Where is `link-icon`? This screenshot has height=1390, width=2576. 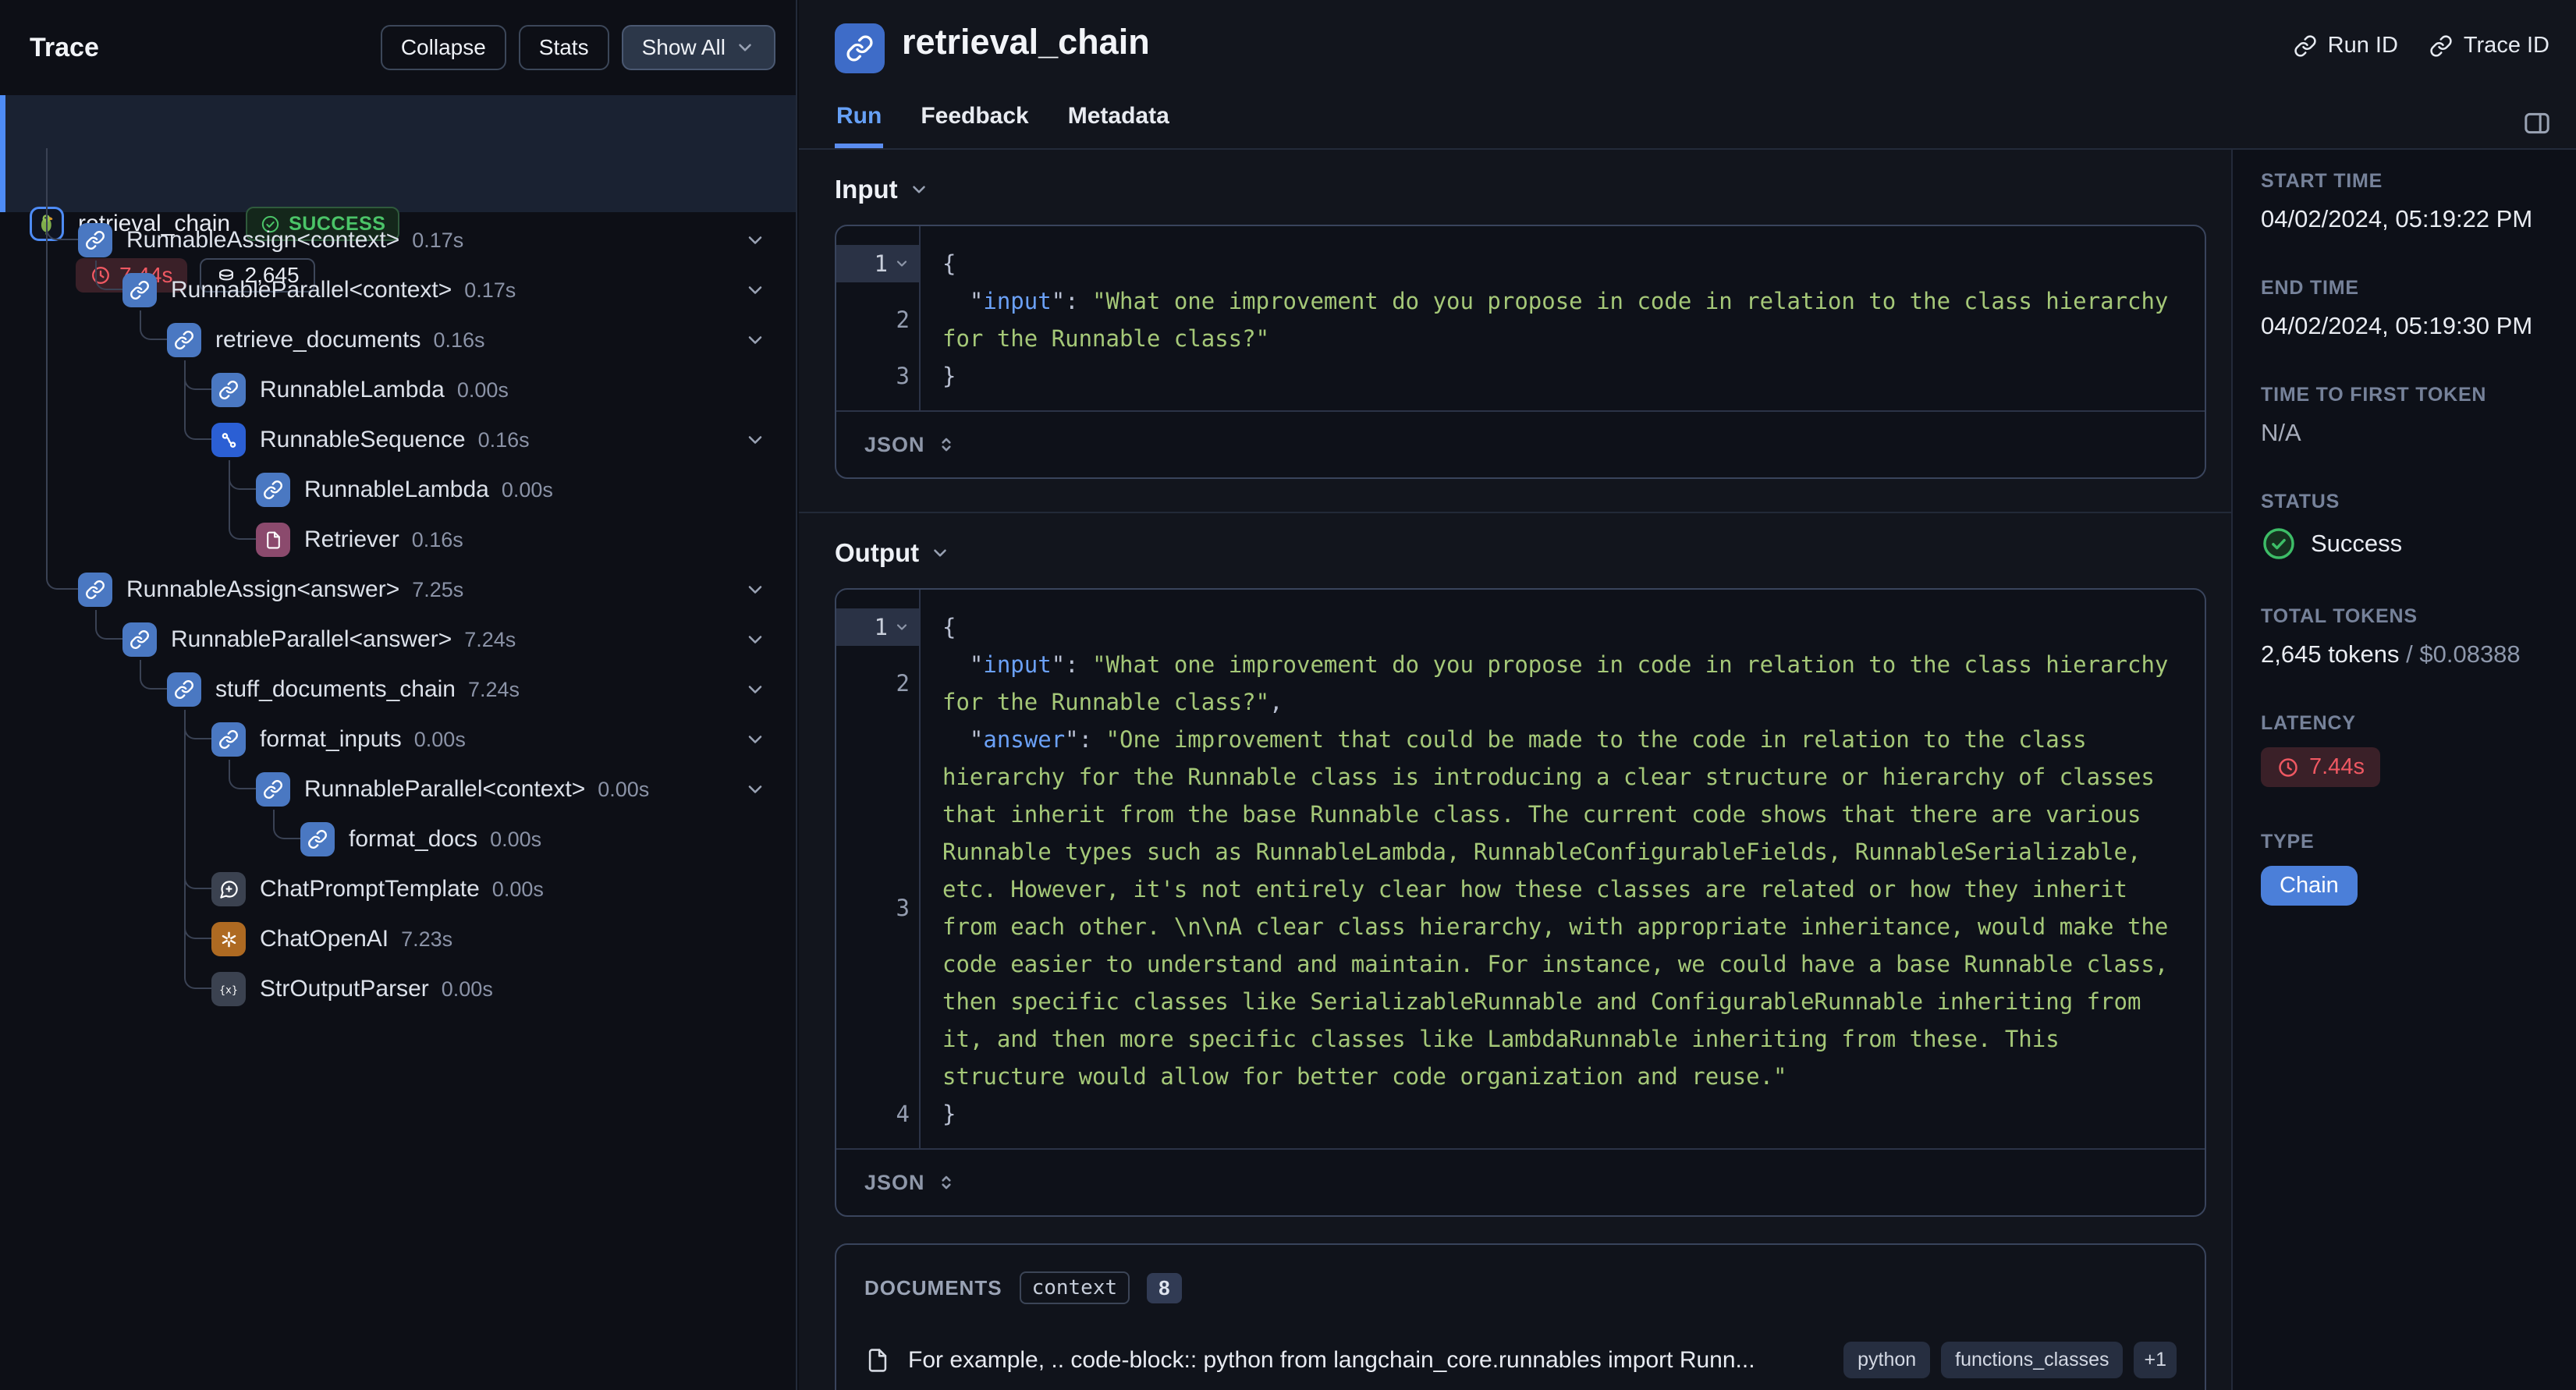
link-icon is located at coordinates (2441, 45).